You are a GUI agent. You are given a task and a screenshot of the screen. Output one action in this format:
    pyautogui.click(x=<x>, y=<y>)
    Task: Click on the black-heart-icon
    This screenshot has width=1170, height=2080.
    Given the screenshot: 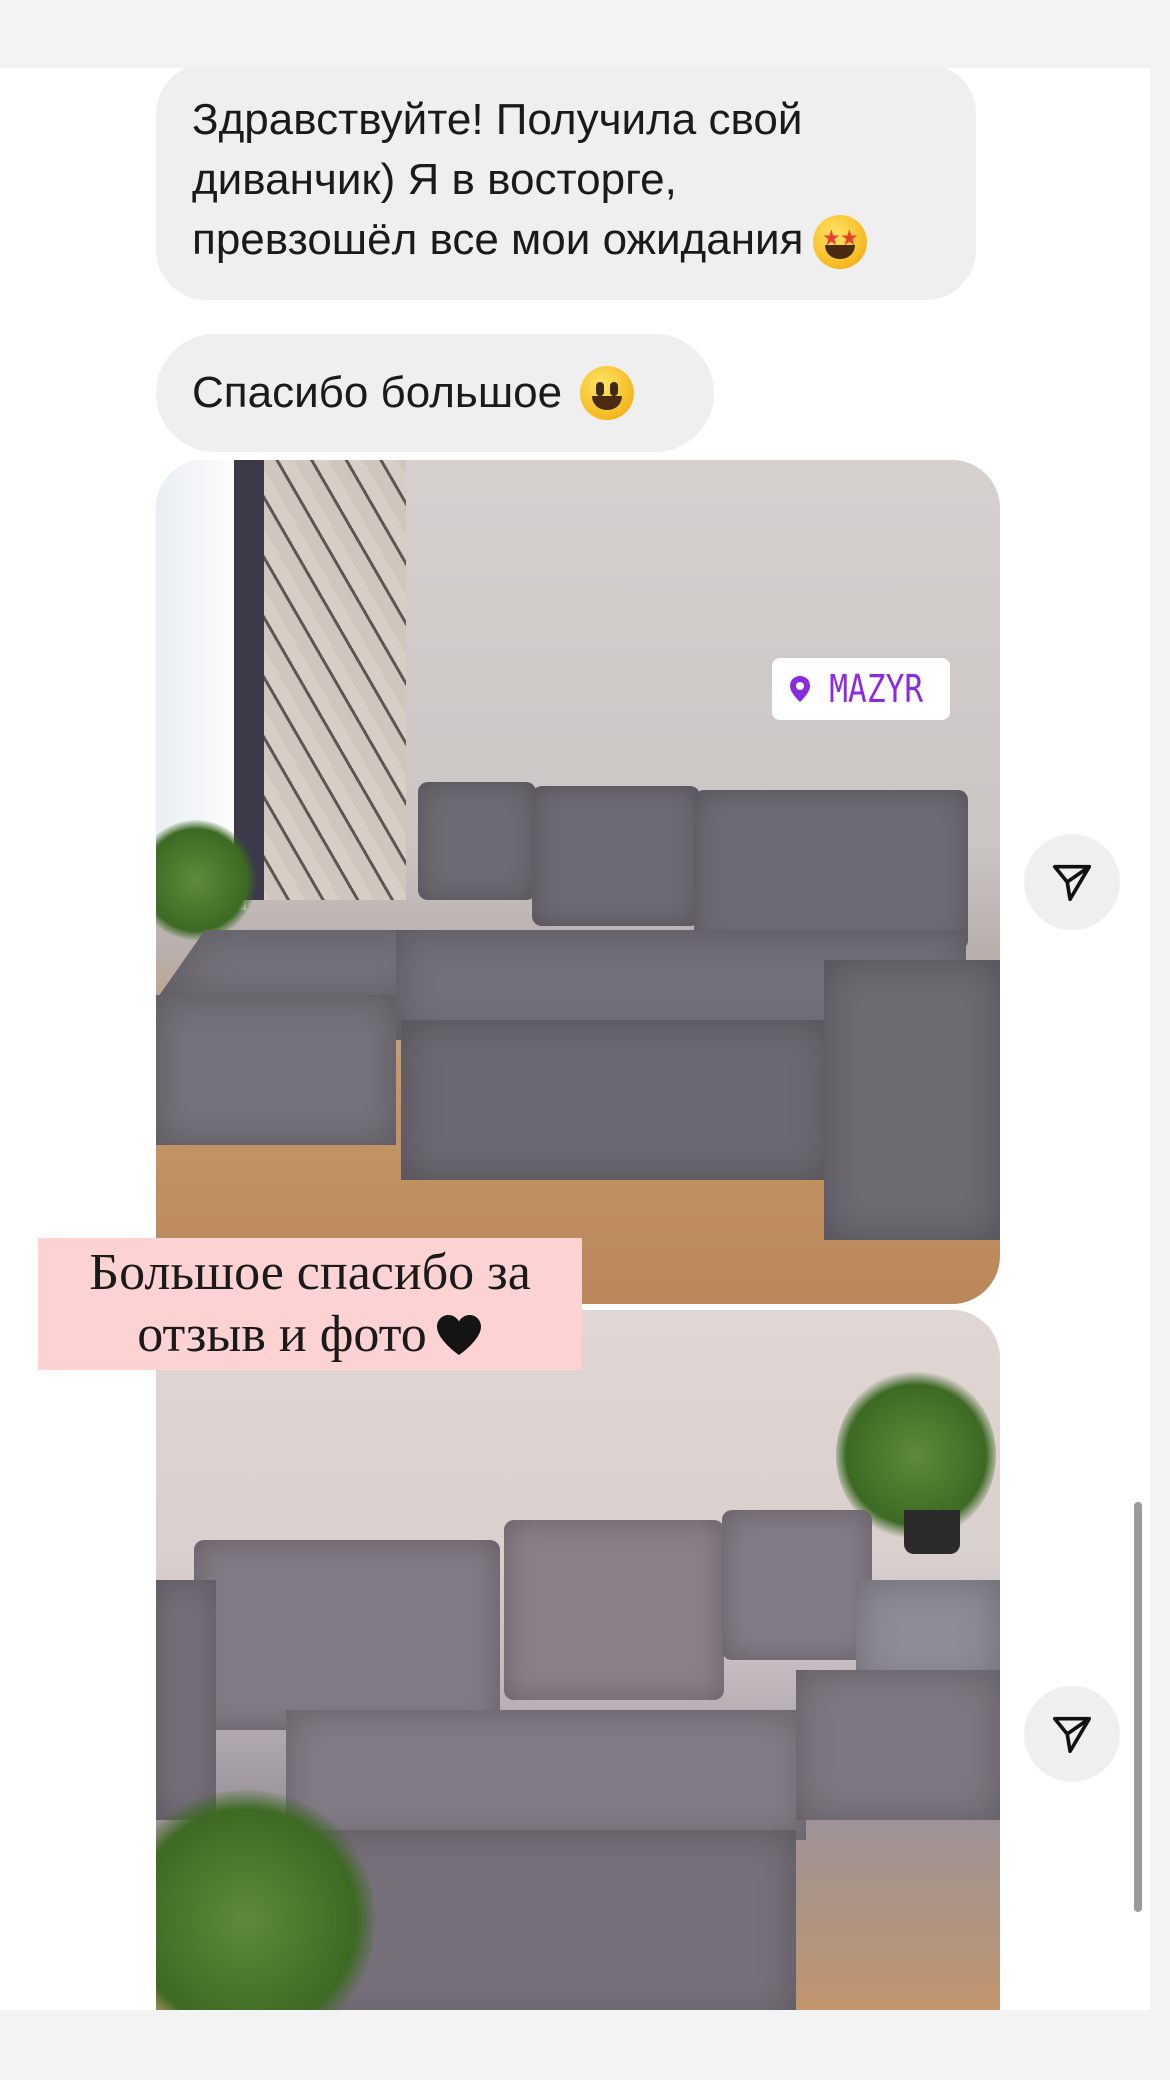 What is the action you would take?
    pyautogui.click(x=458, y=1335)
    